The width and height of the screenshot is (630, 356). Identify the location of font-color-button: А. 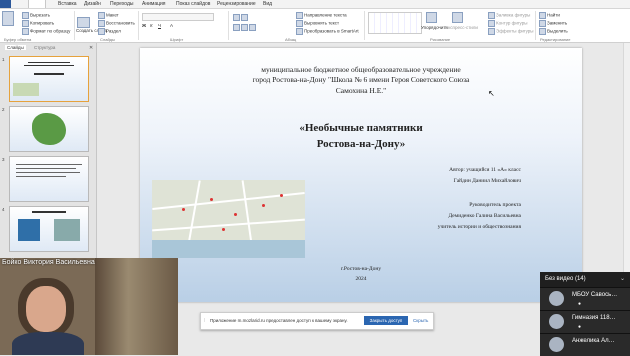
(171, 25).